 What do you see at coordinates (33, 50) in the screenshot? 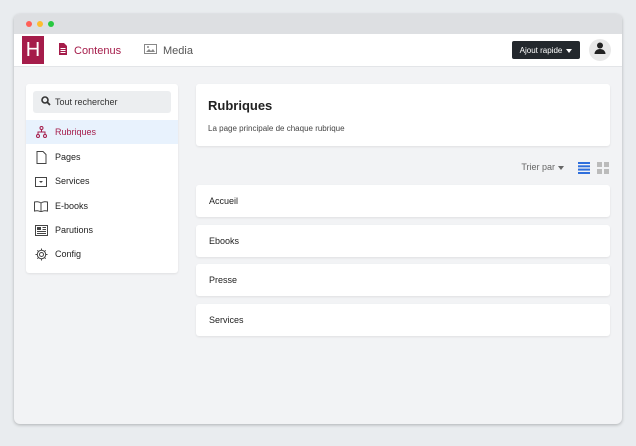
I see `app-logo: H` at bounding box center [33, 50].